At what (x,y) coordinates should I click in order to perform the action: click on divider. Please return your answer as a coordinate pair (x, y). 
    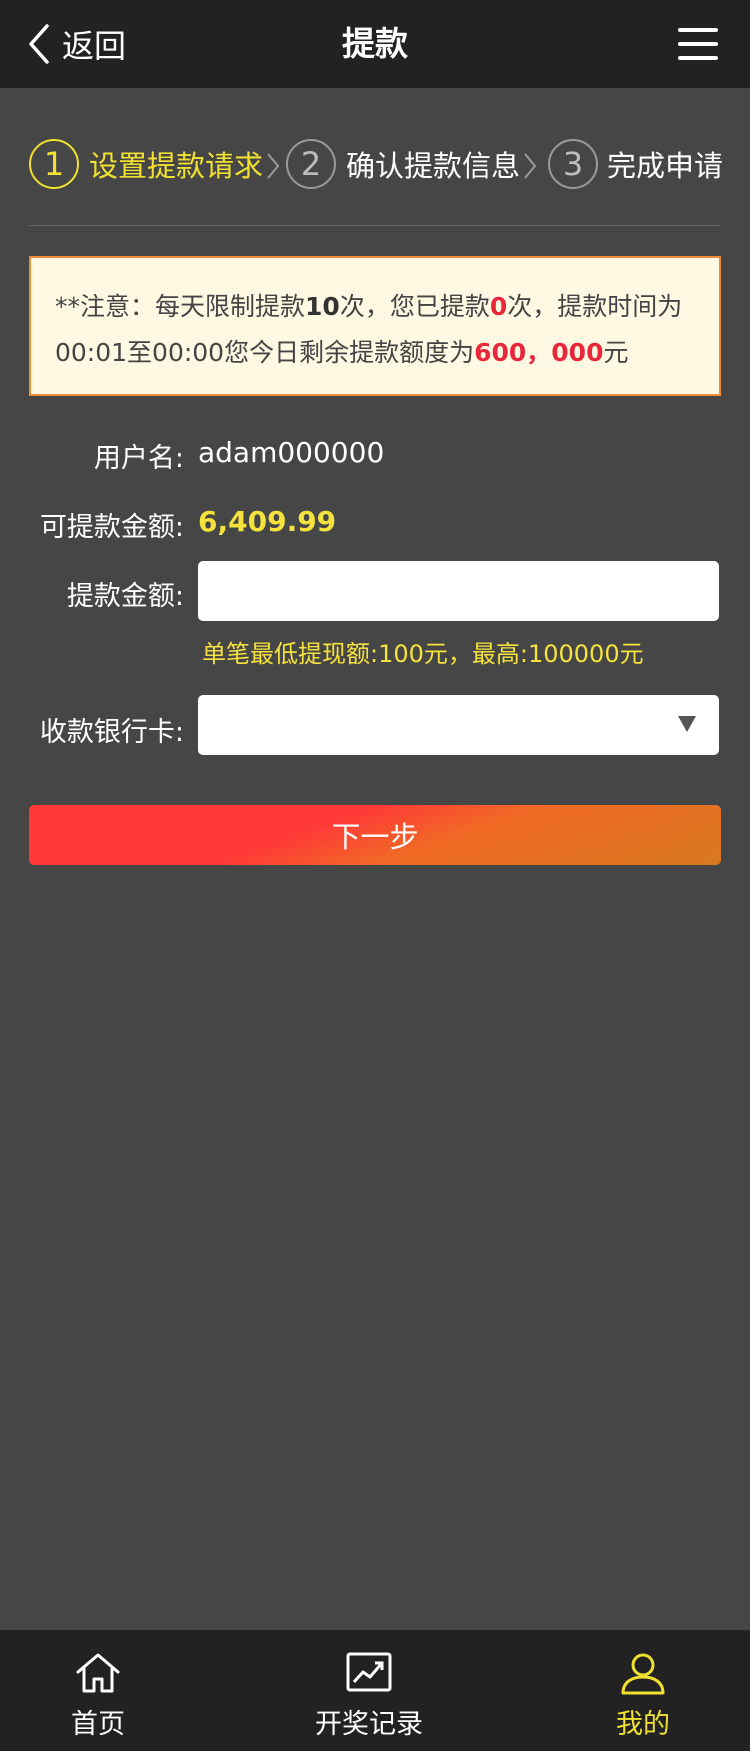
    Looking at the image, I should click on (375, 225).